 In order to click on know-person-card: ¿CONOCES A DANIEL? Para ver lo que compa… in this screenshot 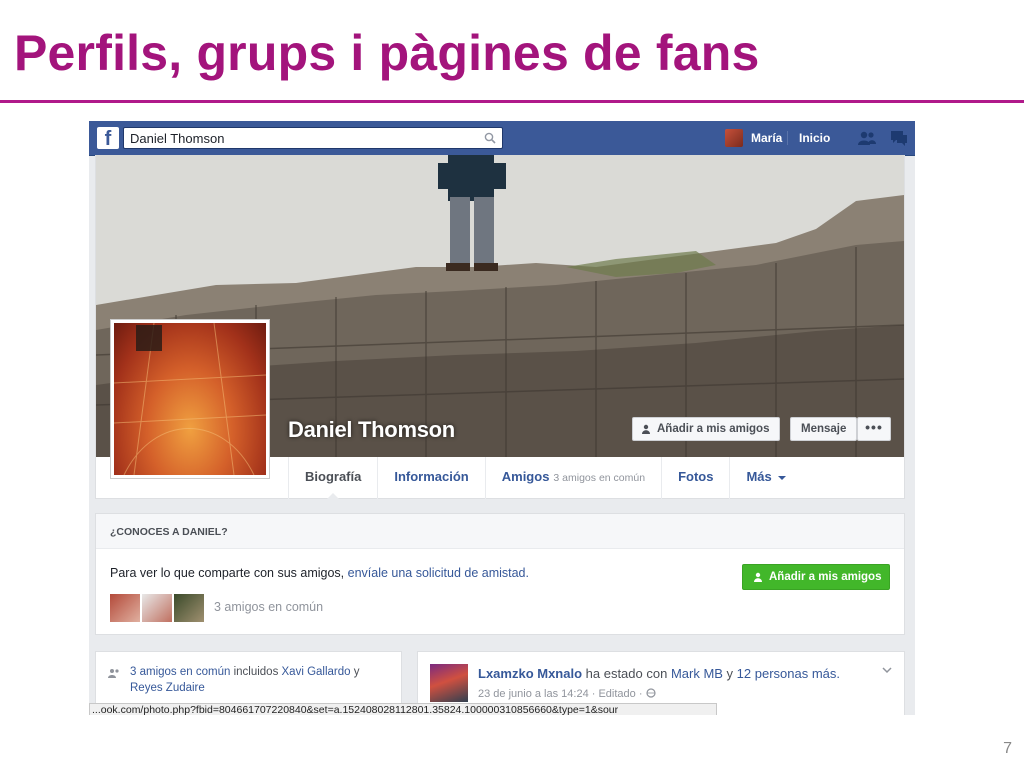, I will do `click(500, 574)`.